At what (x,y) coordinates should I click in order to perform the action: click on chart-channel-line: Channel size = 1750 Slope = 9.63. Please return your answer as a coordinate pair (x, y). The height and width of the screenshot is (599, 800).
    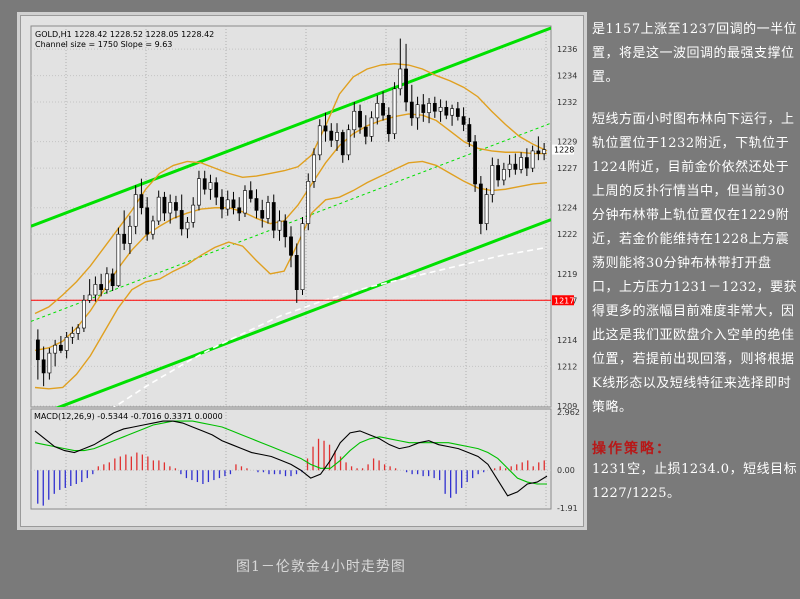
    Looking at the image, I should click on (103, 44).